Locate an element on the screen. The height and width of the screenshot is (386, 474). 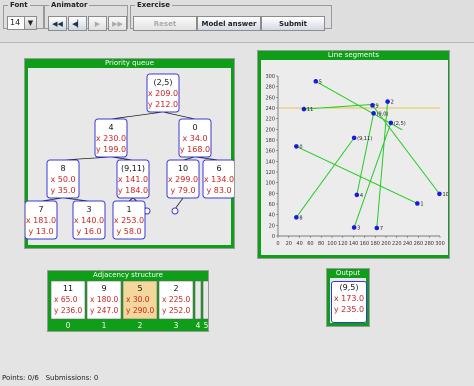
fast-forward-button: ▶▶ is located at coordinates (117, 23).